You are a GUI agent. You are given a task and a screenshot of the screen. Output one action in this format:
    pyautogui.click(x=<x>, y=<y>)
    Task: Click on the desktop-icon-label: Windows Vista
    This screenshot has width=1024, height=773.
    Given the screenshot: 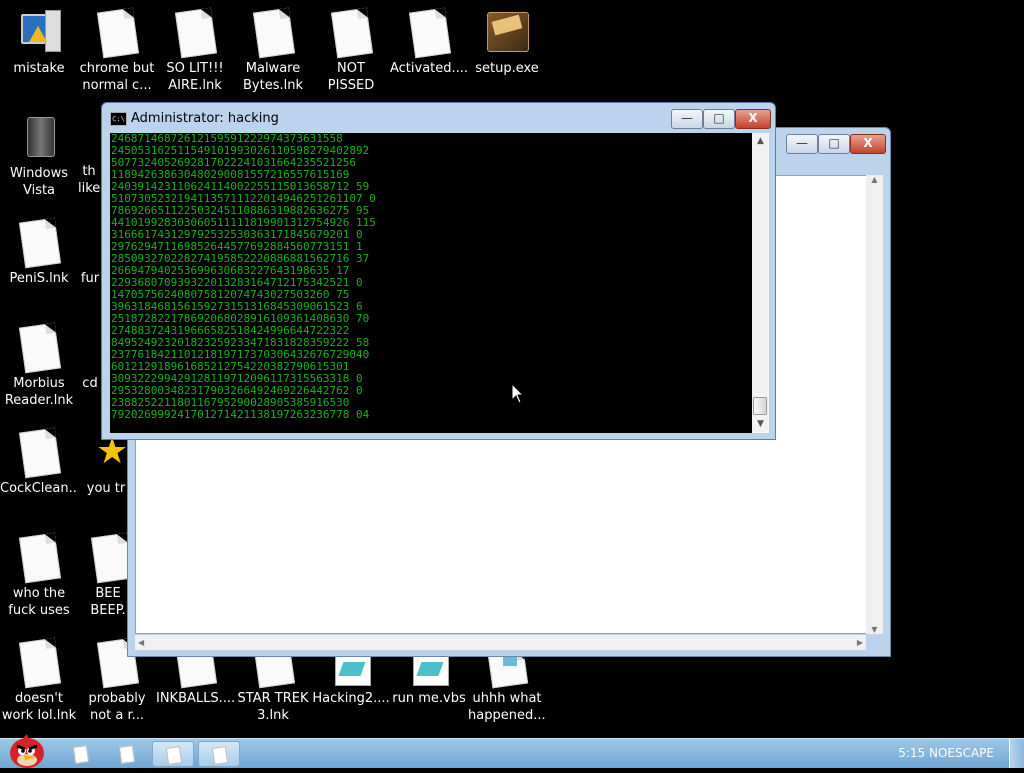 What is the action you would take?
    pyautogui.click(x=39, y=182)
    